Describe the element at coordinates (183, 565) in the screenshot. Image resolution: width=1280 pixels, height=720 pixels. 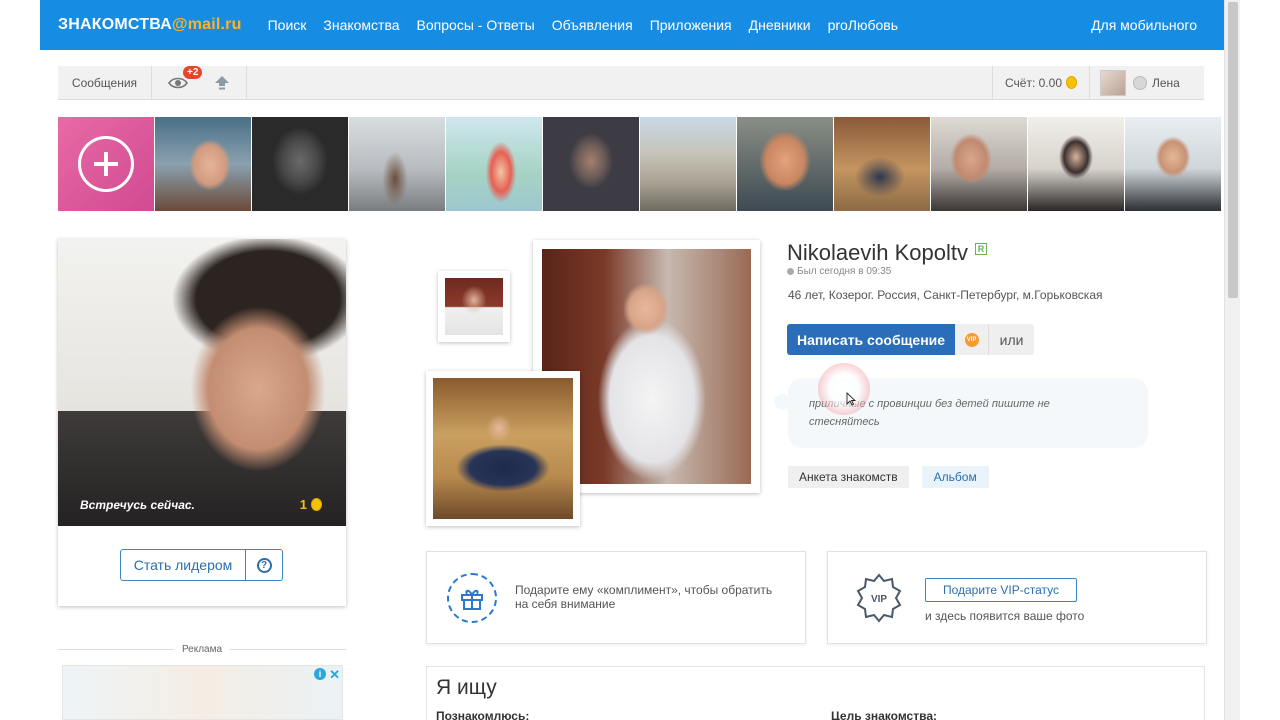
I see `become-leader-button: Стать лидером` at that location.